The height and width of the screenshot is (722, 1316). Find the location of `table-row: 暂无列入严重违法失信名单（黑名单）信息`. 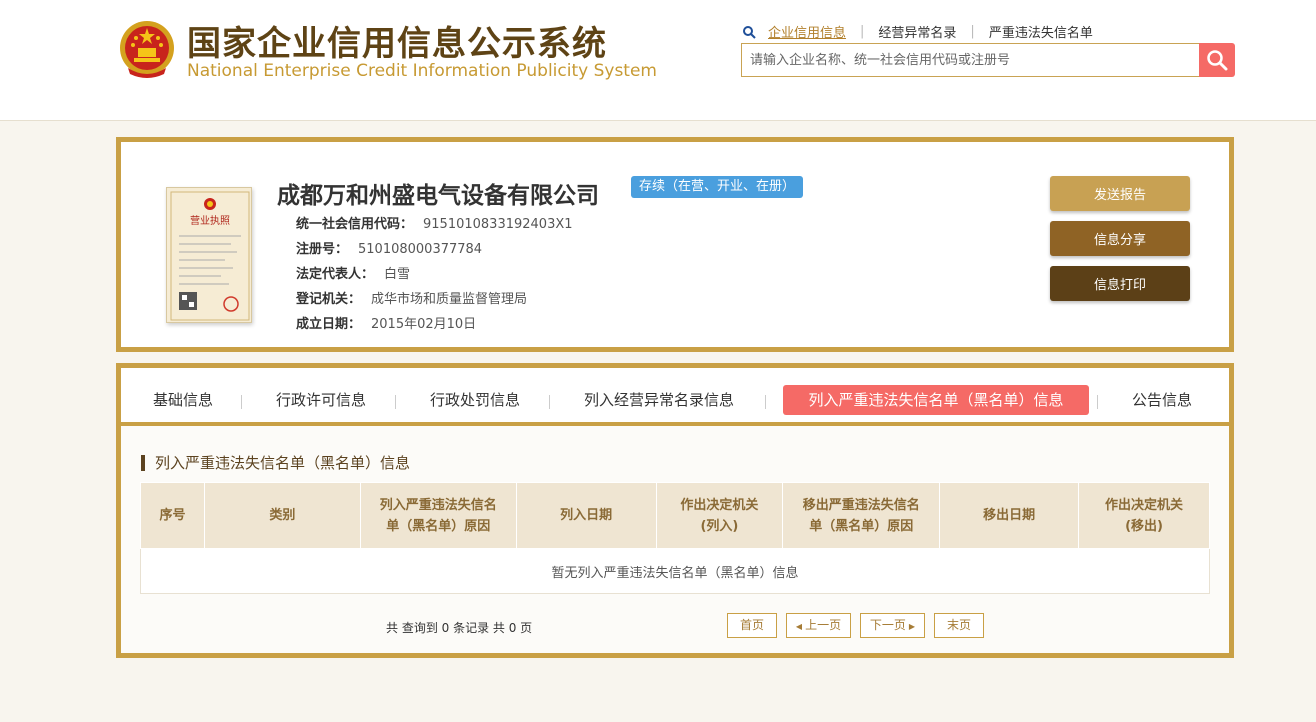

table-row: 暂无列入严重违法失信名单（黑名单）信息 is located at coordinates (675, 571).